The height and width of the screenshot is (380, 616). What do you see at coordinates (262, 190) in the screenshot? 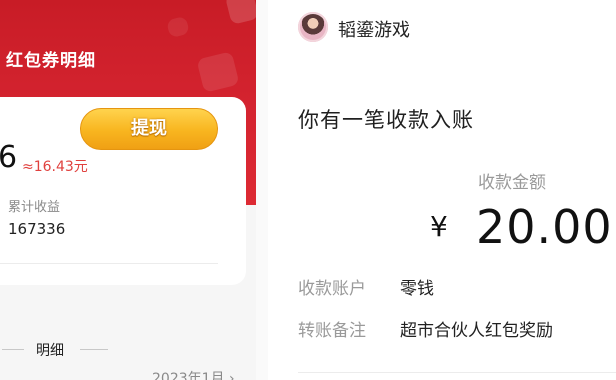
I see `panel-gap` at bounding box center [262, 190].